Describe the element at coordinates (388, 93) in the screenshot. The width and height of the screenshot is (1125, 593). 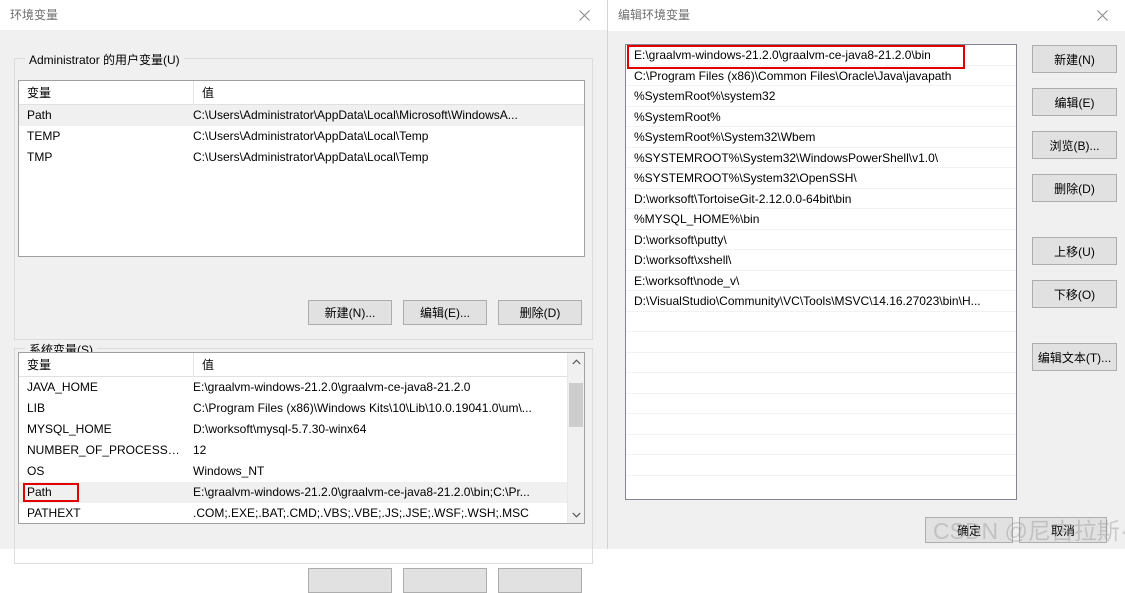
I see `user-col-value: 值` at that location.